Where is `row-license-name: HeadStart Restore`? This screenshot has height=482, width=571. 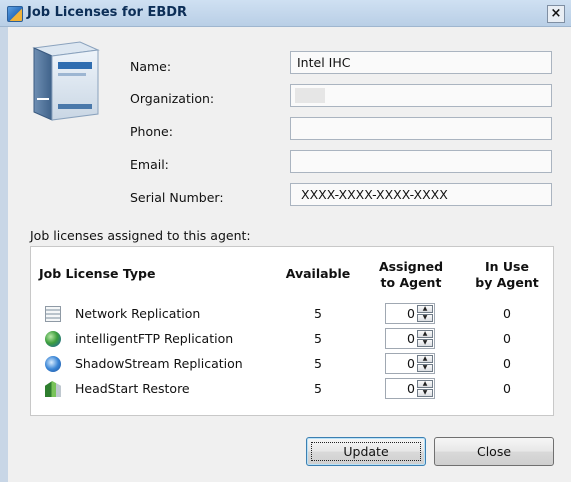 row-license-name: HeadStart Restore is located at coordinates (132, 388).